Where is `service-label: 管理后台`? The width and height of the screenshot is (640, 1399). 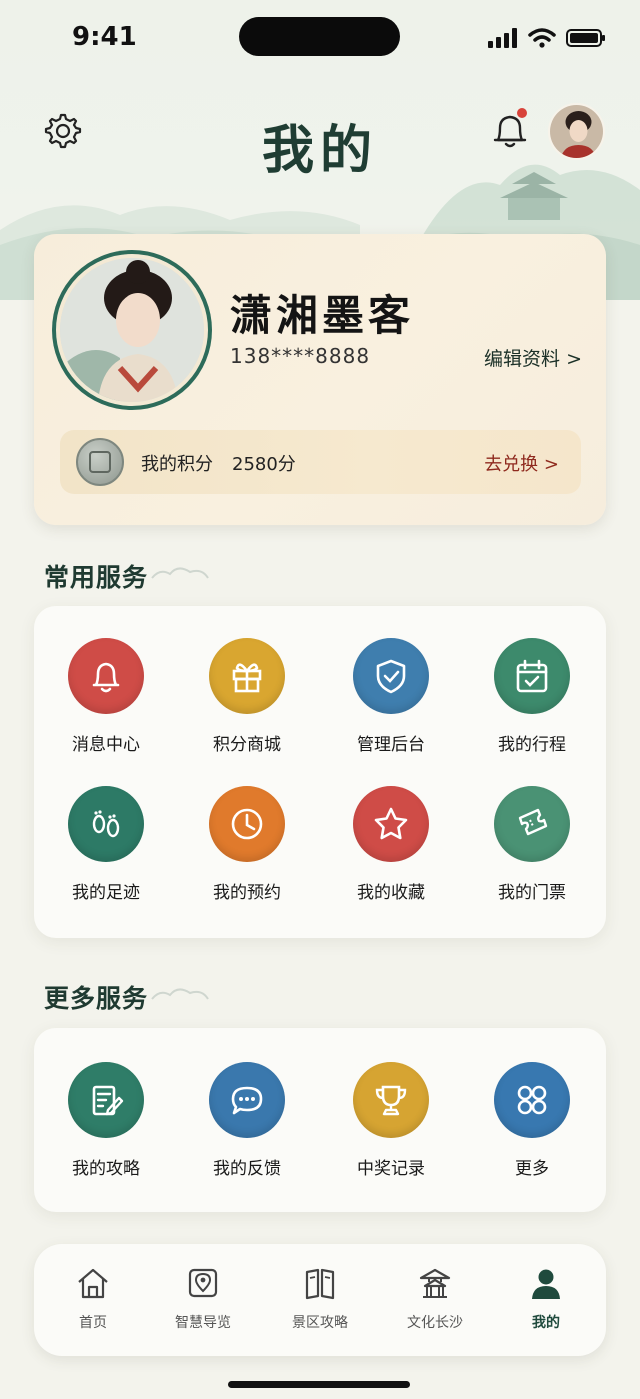
service-label: 管理后台 is located at coordinates (391, 745).